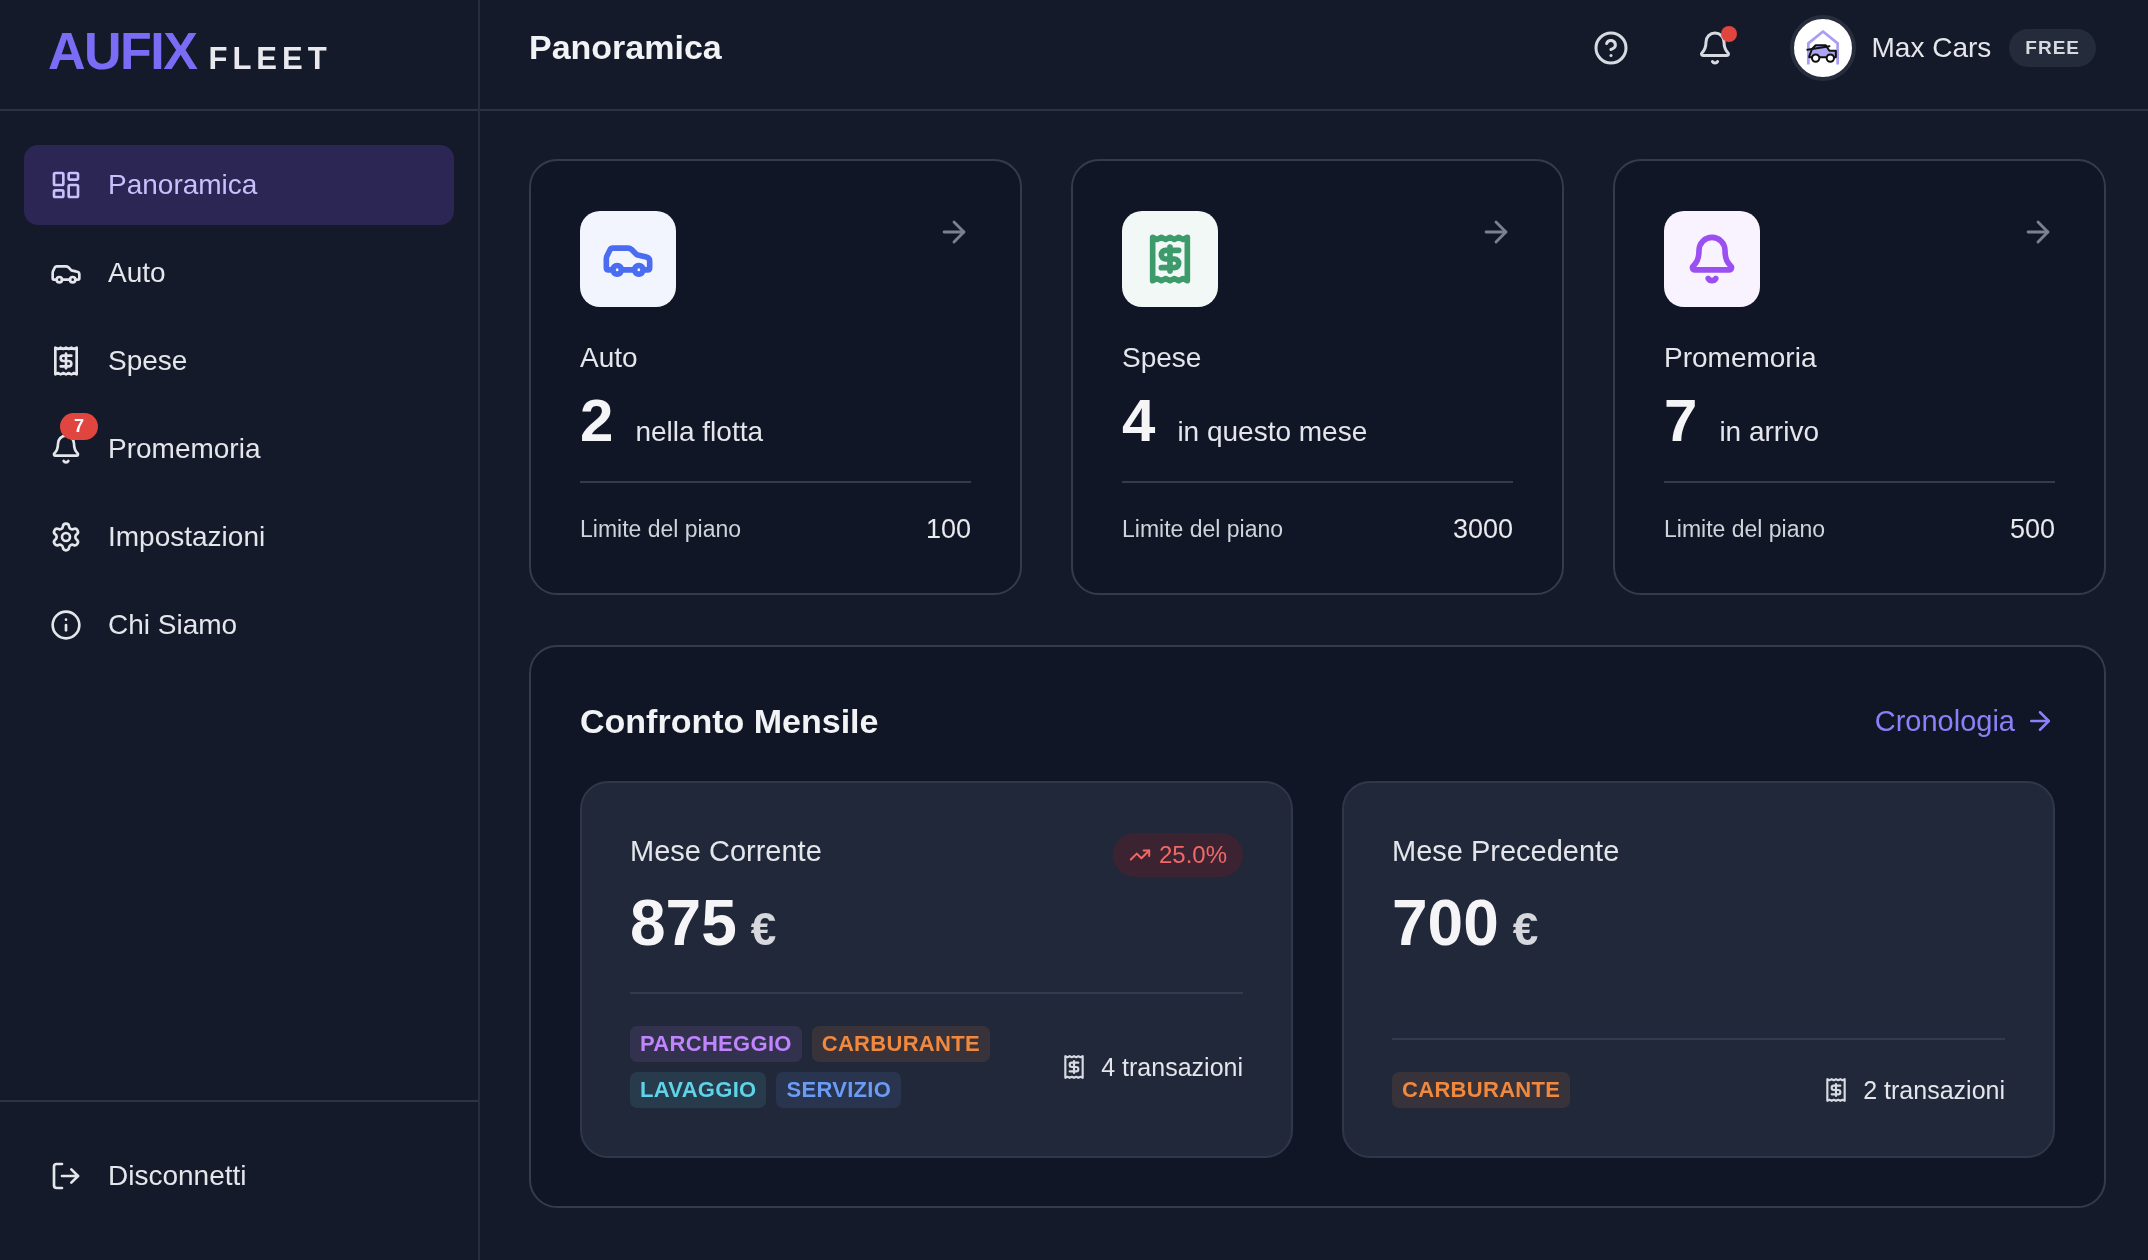  Describe the element at coordinates (683, 923) in the screenshot. I see `amount-value: 875` at that location.